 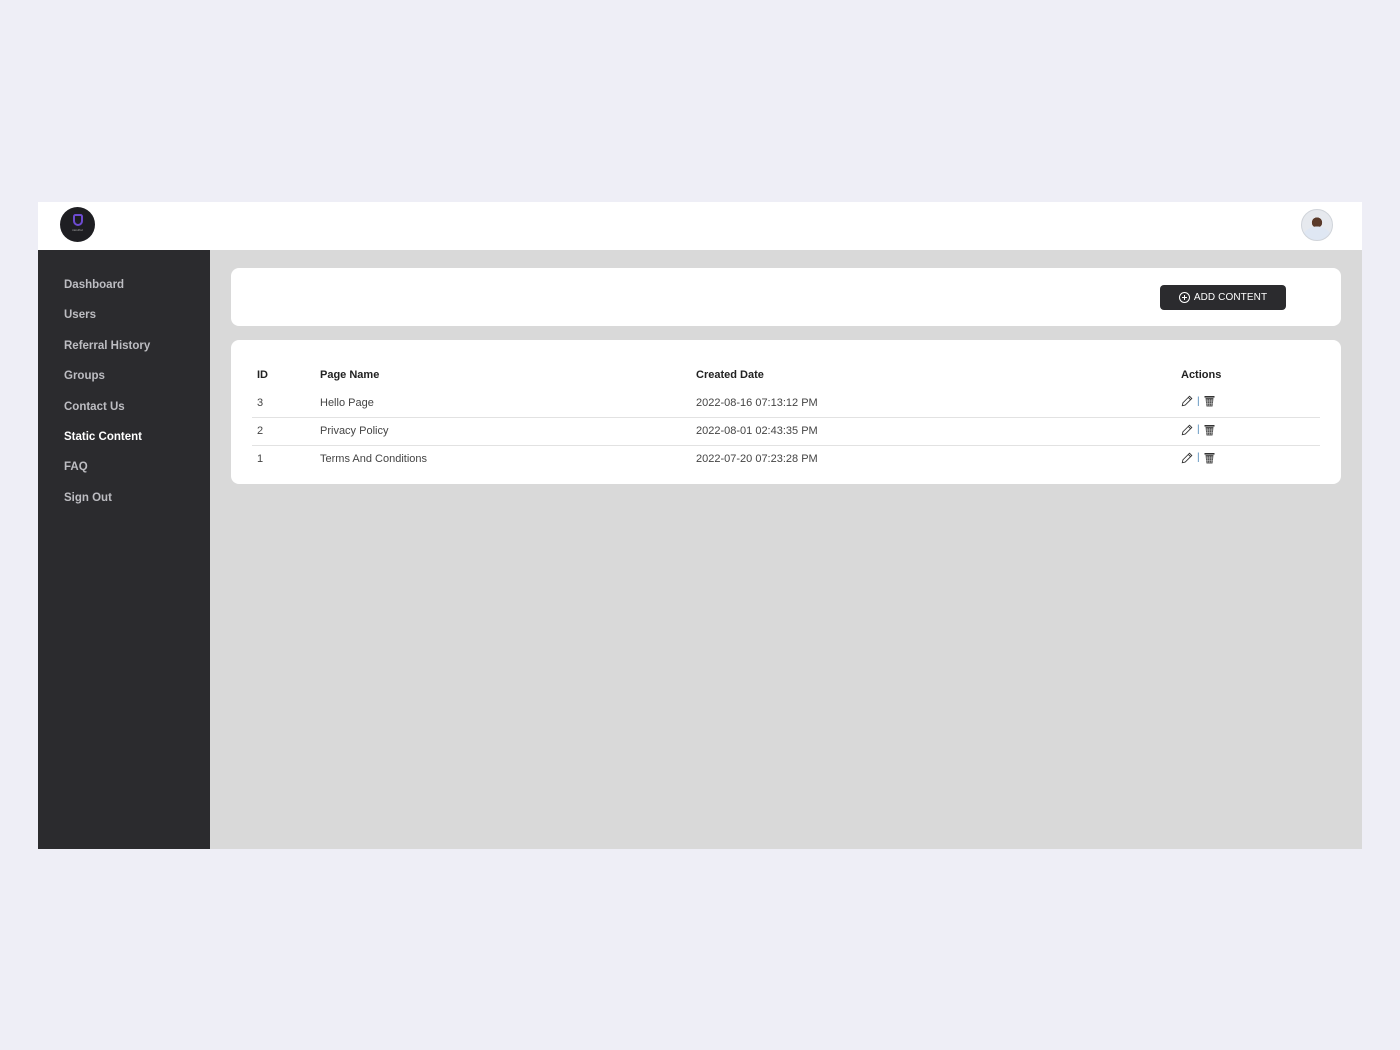 What do you see at coordinates (124, 444) in the screenshot?
I see `sidebar-item-static-content: Static Content` at bounding box center [124, 444].